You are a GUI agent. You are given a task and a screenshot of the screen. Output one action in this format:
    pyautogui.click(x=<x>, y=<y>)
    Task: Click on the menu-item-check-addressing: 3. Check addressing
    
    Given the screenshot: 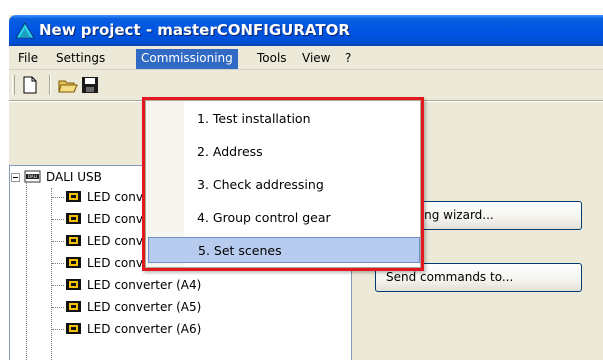 What is the action you would take?
    pyautogui.click(x=284, y=185)
    